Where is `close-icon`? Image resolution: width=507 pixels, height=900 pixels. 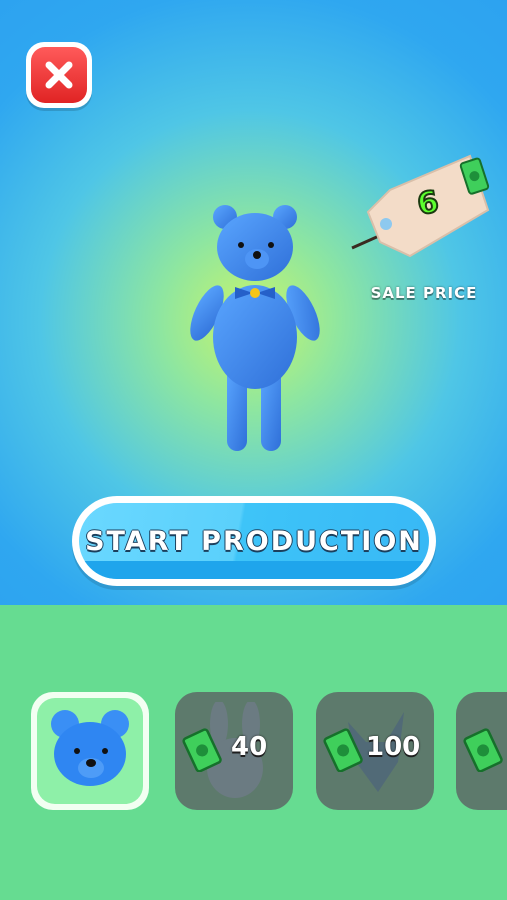
close-icon is located at coordinates (59, 75).